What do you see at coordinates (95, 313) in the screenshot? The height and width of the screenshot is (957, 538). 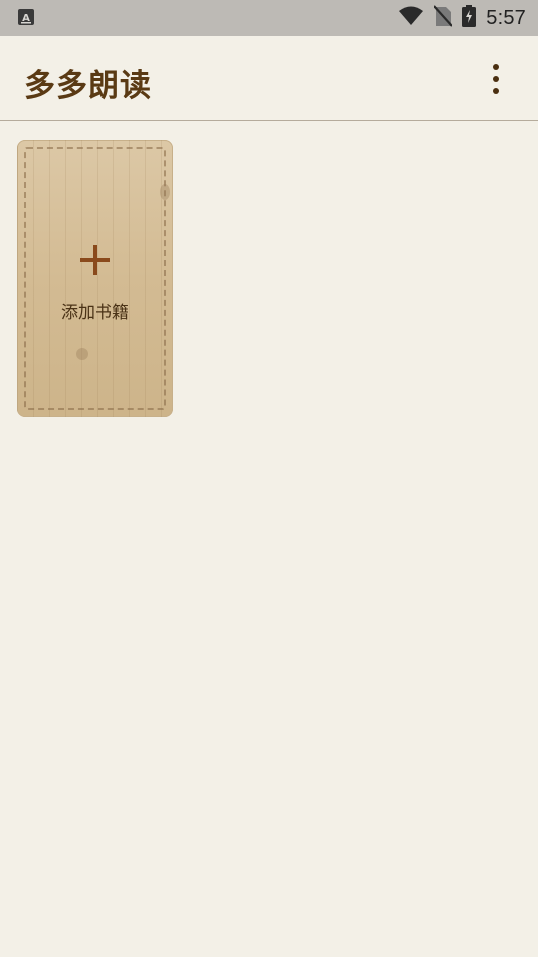 I see `add-book-label: 添加书籍` at bounding box center [95, 313].